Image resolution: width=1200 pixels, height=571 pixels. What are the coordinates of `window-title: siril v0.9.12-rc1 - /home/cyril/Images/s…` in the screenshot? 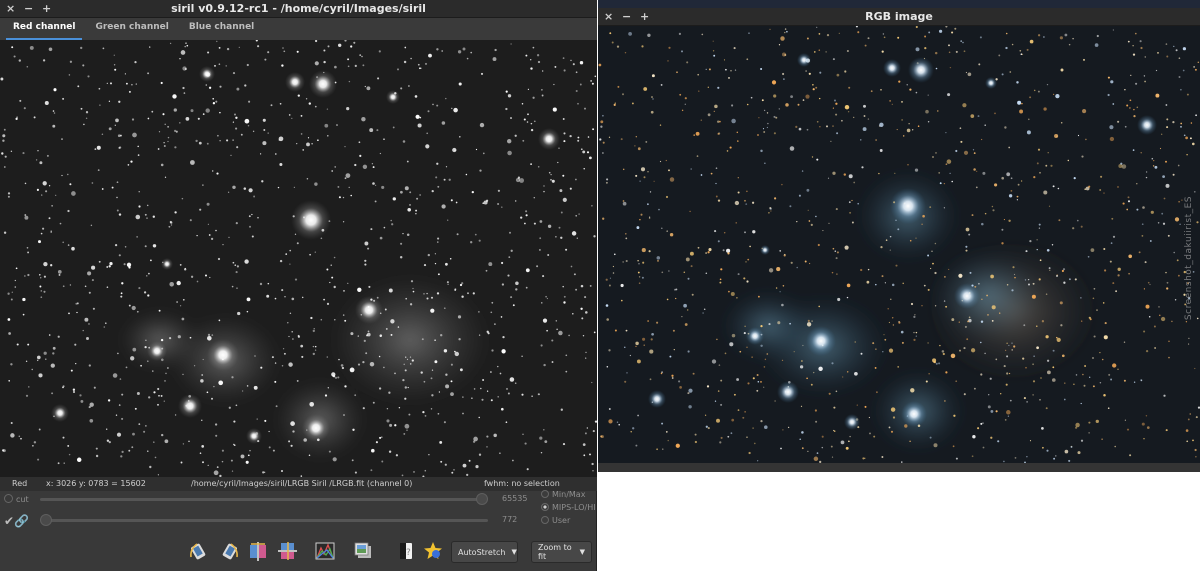 It's located at (298, 8).